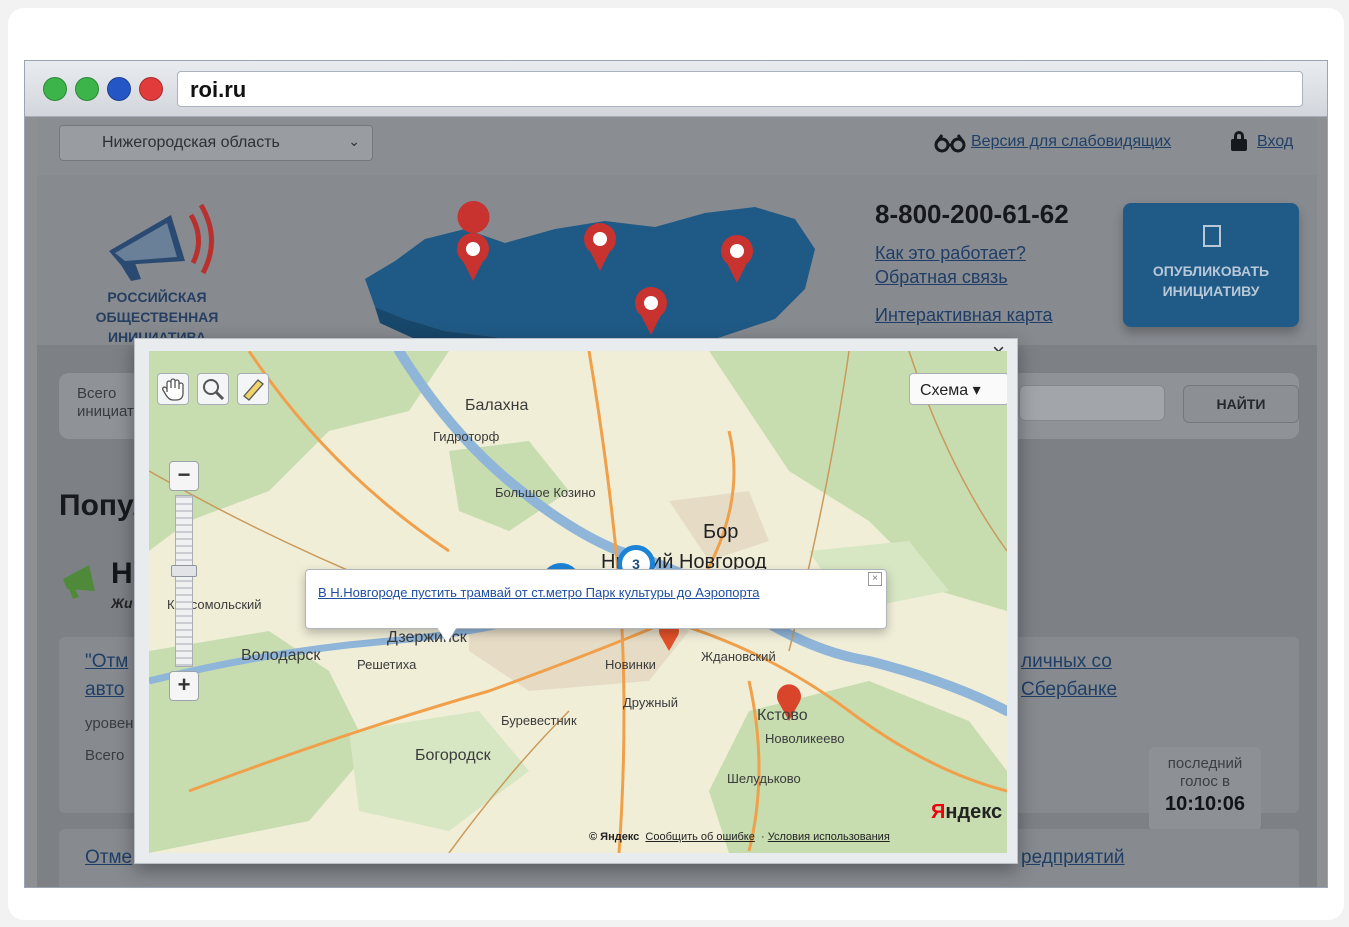 This screenshot has width=1349, height=927. I want to click on yandex-logo: Яндекс, so click(967, 812).